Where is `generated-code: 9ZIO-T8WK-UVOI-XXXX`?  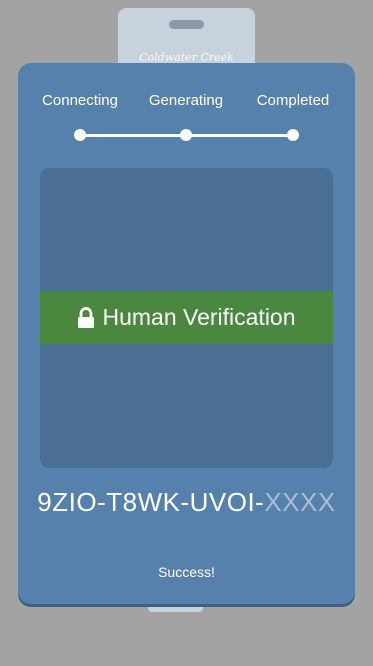
generated-code: 9ZIO-T8WK-UVOI-XXXX is located at coordinates (186, 502).